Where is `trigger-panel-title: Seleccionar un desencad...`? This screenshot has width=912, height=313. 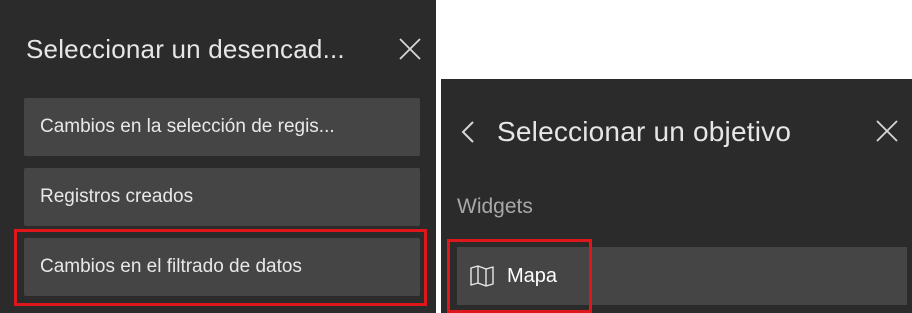
trigger-panel-title: Seleccionar un desencad... is located at coordinates (185, 48).